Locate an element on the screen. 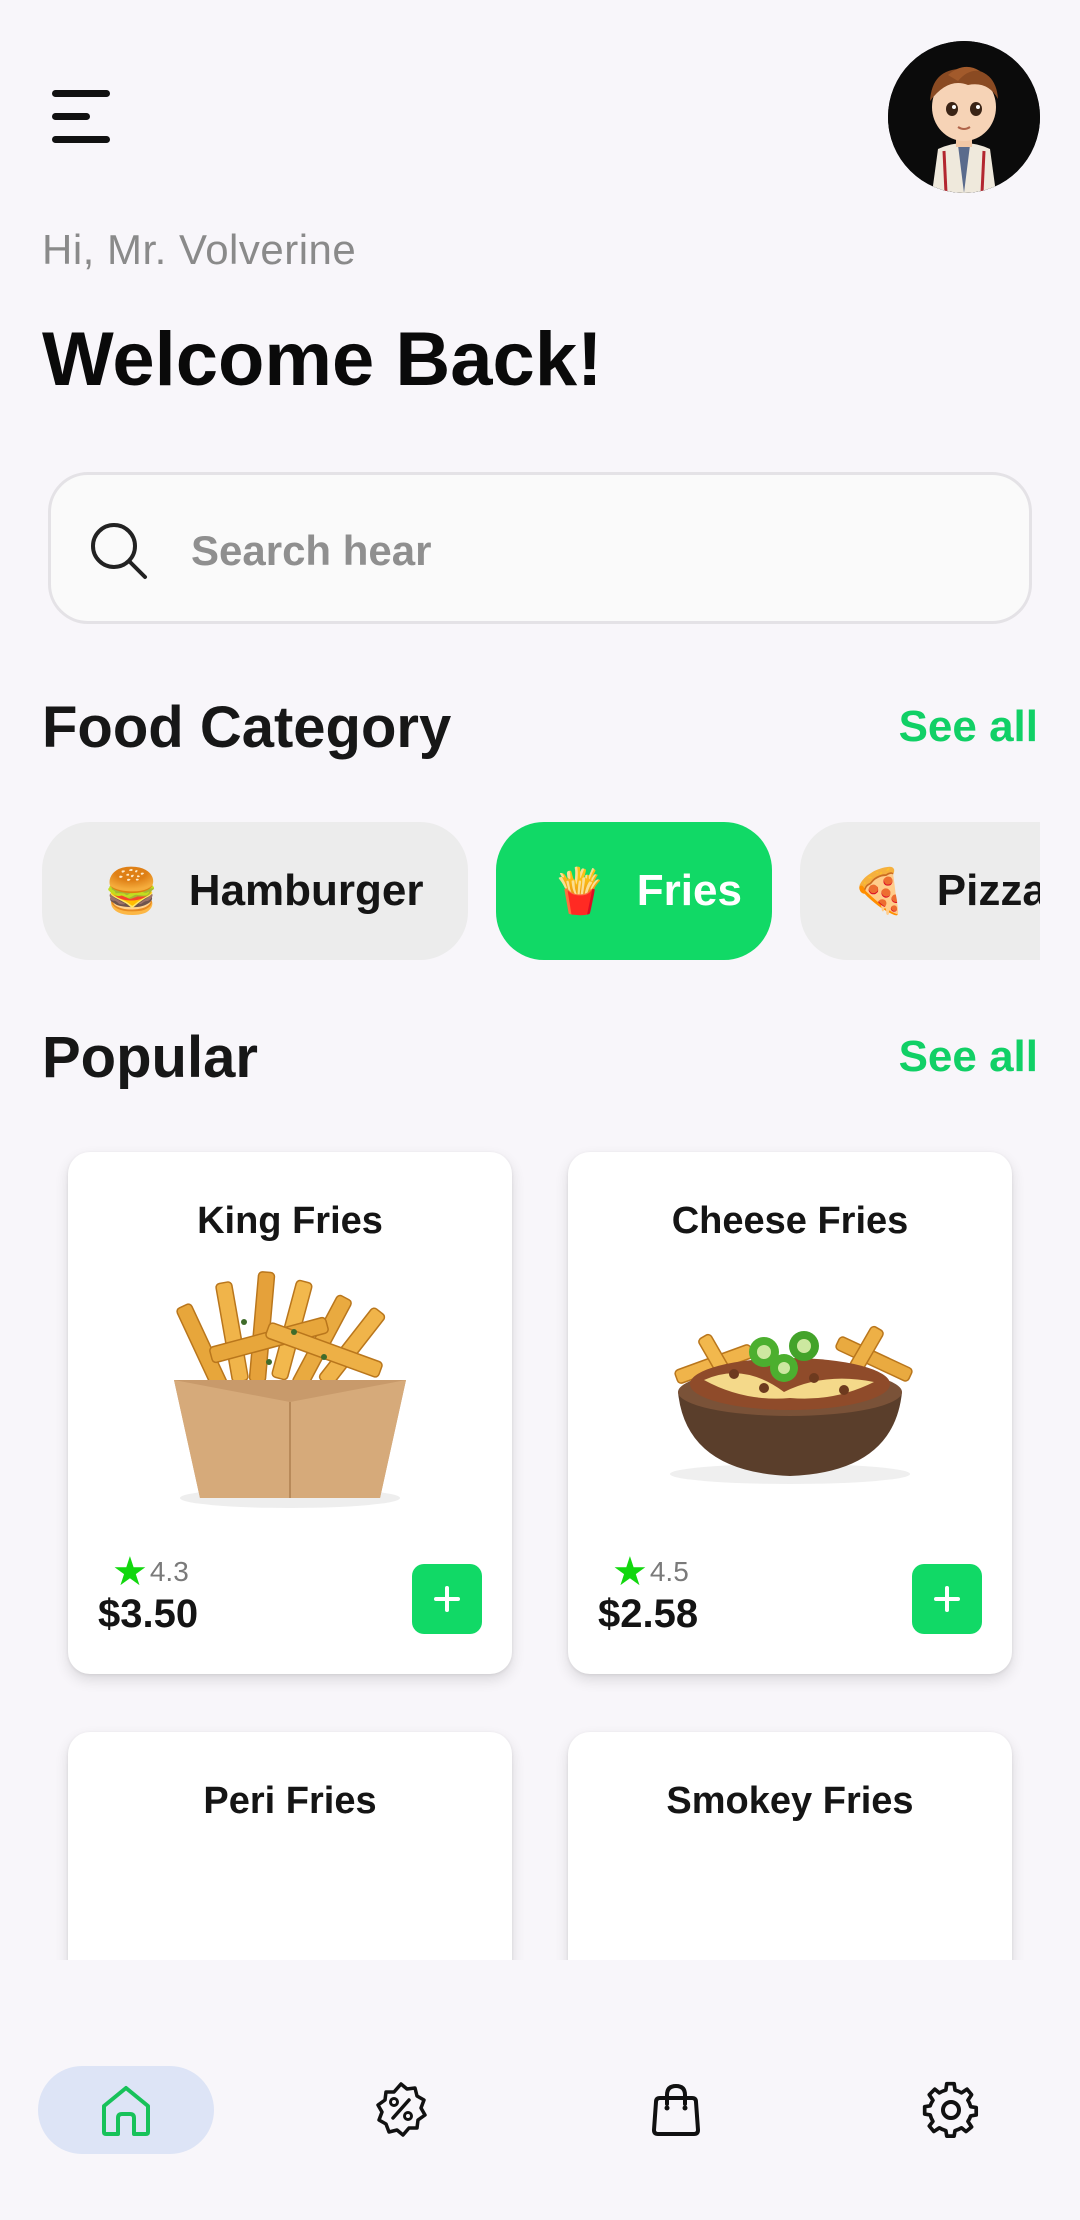 This screenshot has width=1080, height=2220. search-bar is located at coordinates (540, 548).